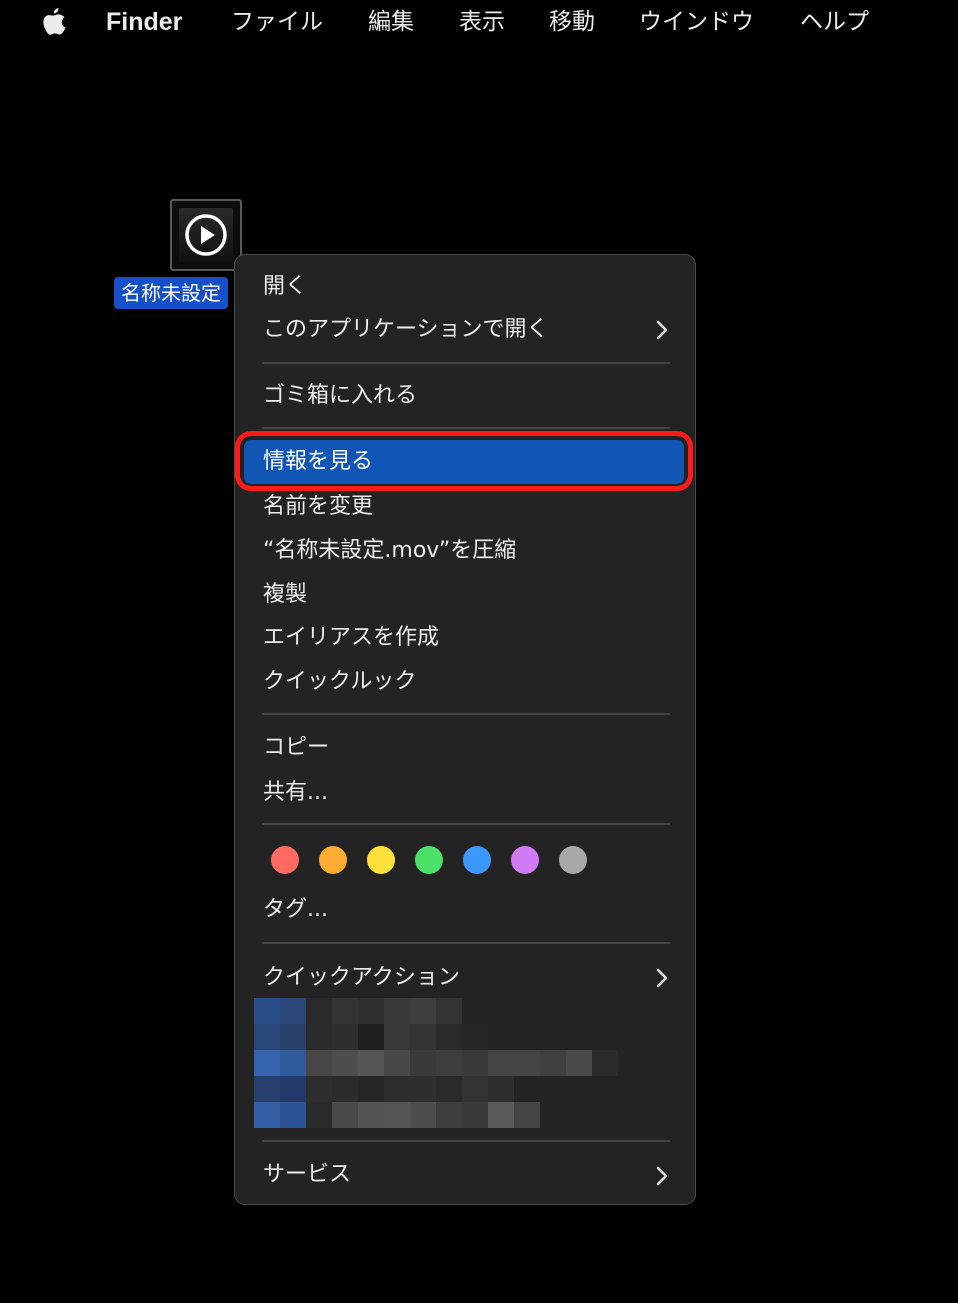  I want to click on menu-go: 移動, so click(572, 22).